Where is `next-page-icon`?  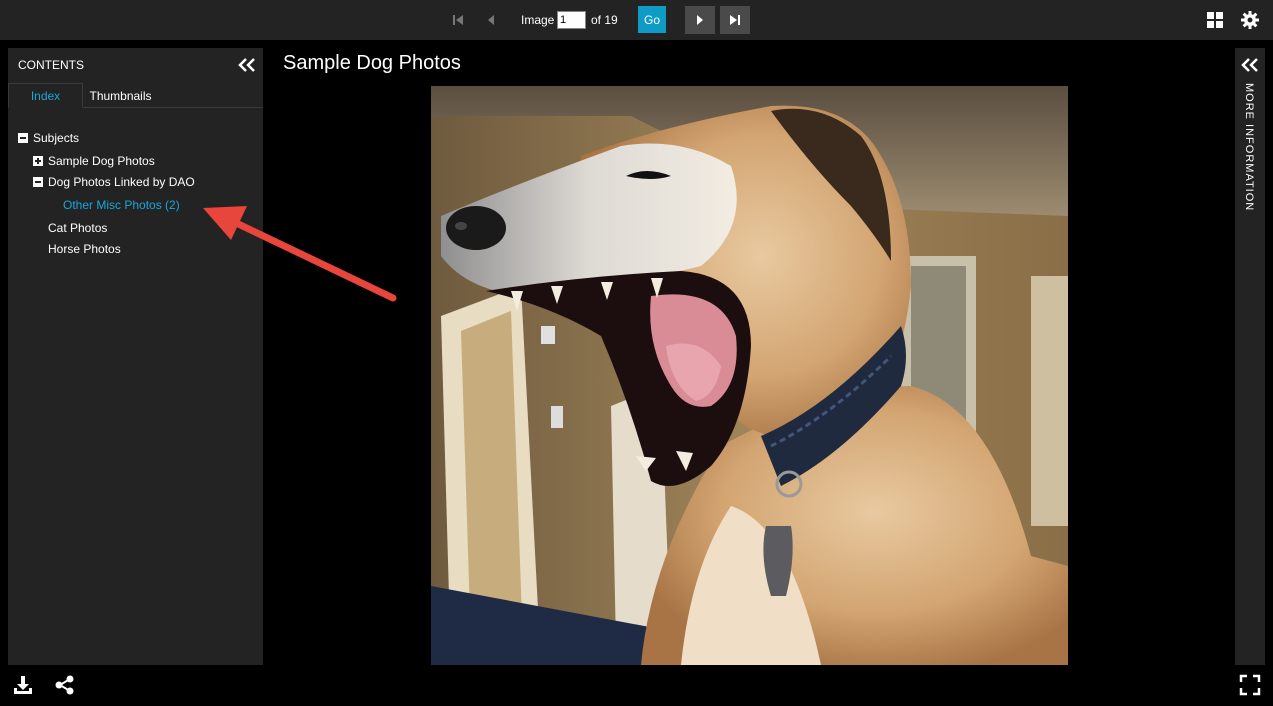
next-page-icon is located at coordinates (700, 20).